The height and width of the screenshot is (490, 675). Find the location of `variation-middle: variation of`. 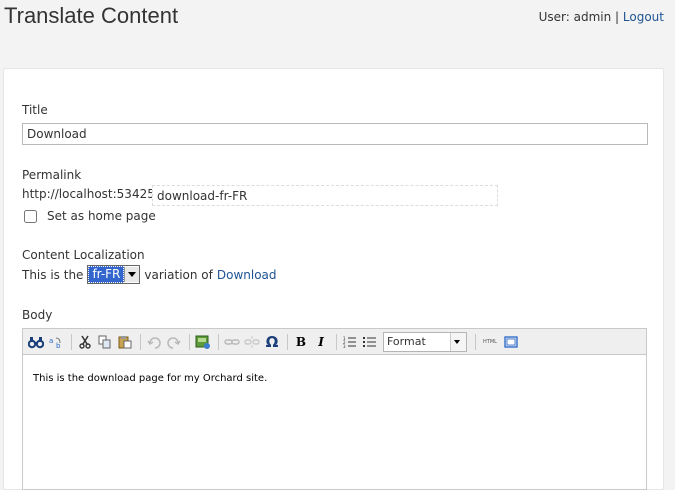

variation-middle: variation of is located at coordinates (178, 274).